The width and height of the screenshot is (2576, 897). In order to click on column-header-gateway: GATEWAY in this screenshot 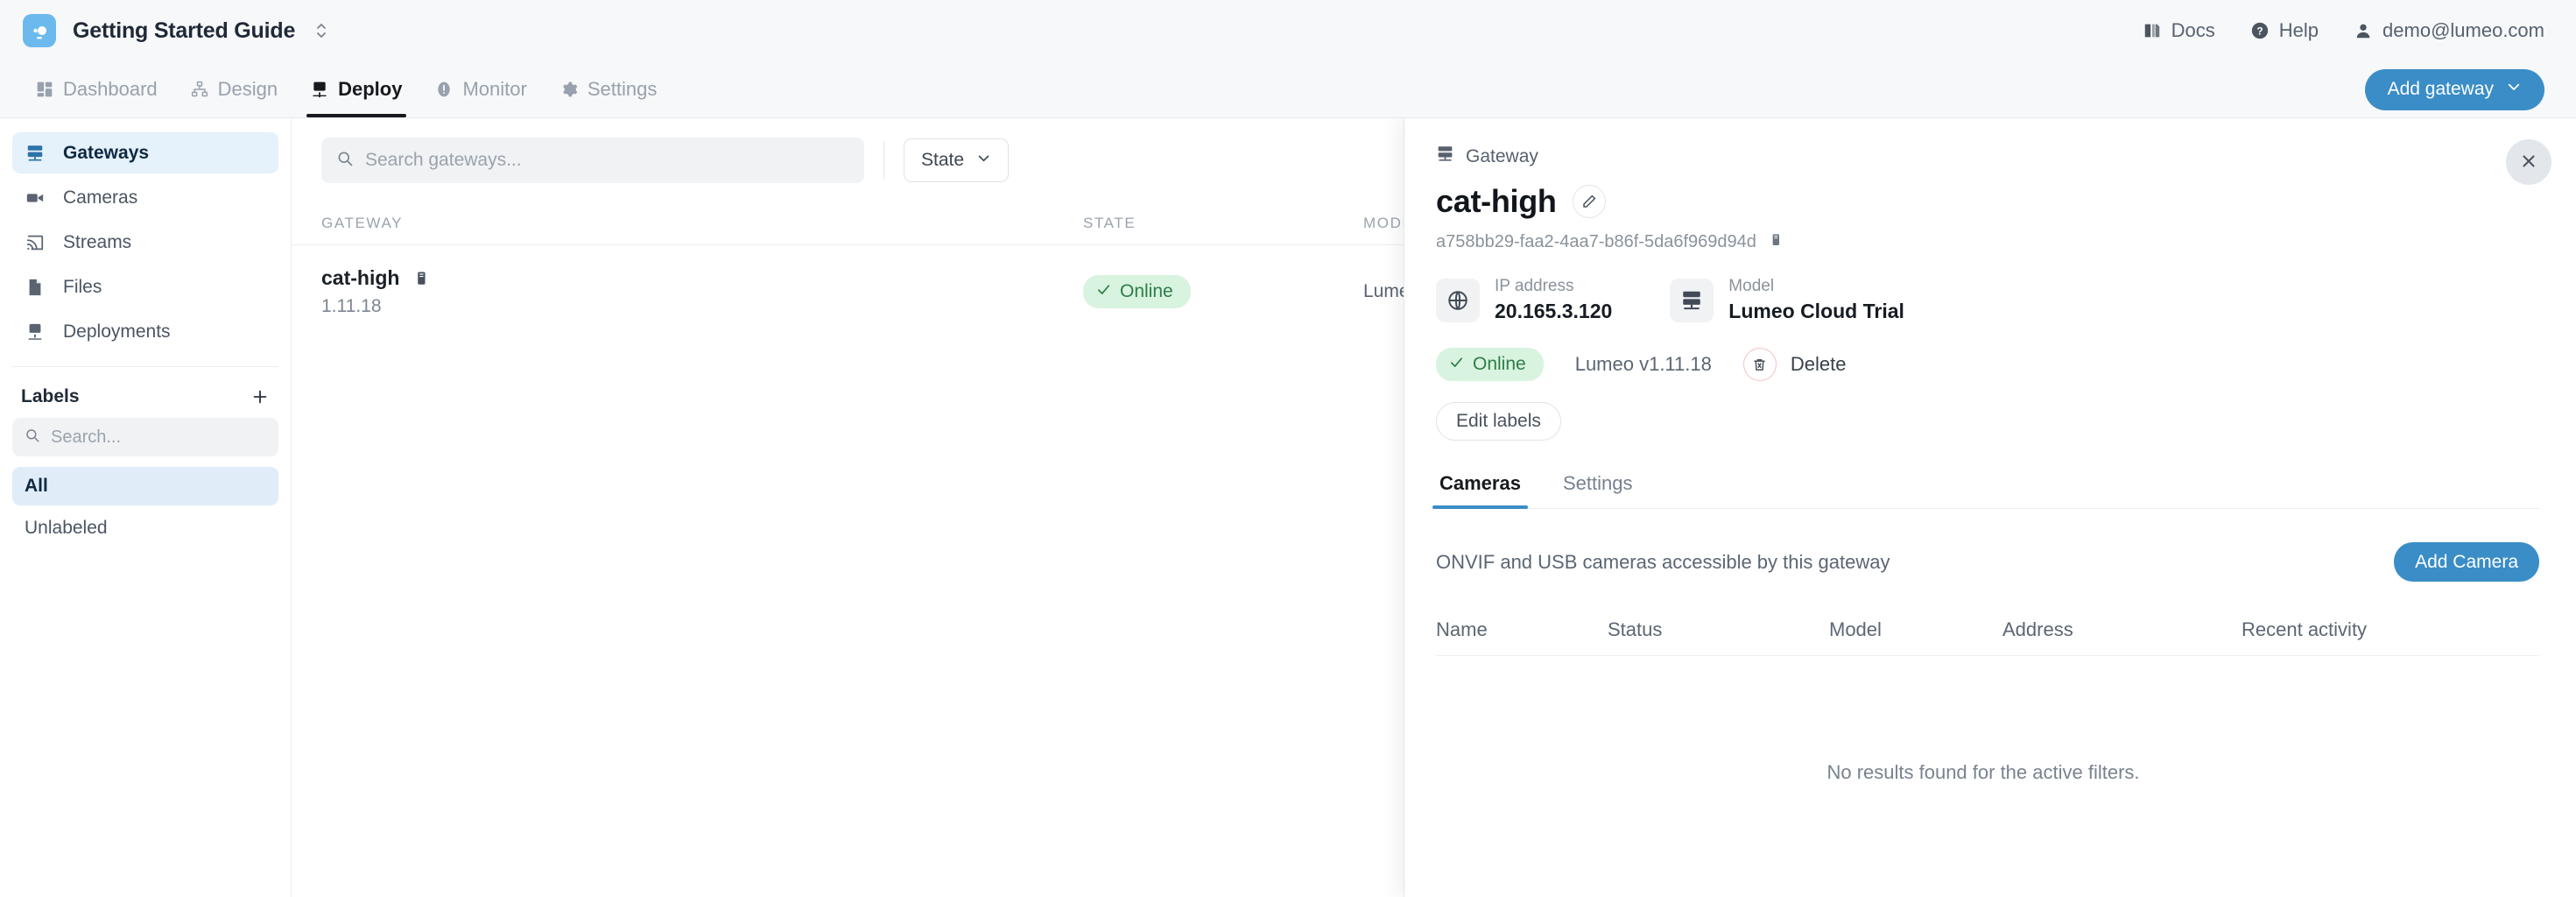, I will do `click(362, 223)`.